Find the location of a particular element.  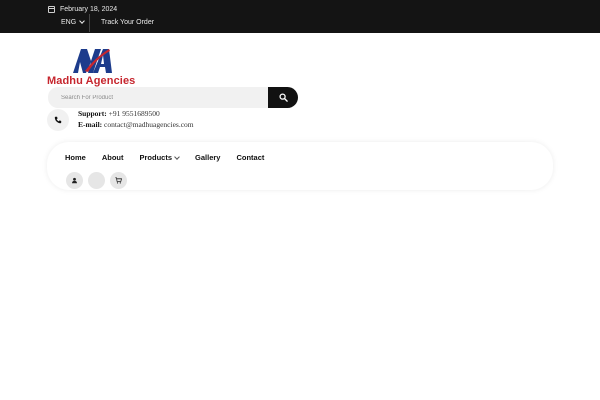

nav-item-about: About is located at coordinates (113, 157).